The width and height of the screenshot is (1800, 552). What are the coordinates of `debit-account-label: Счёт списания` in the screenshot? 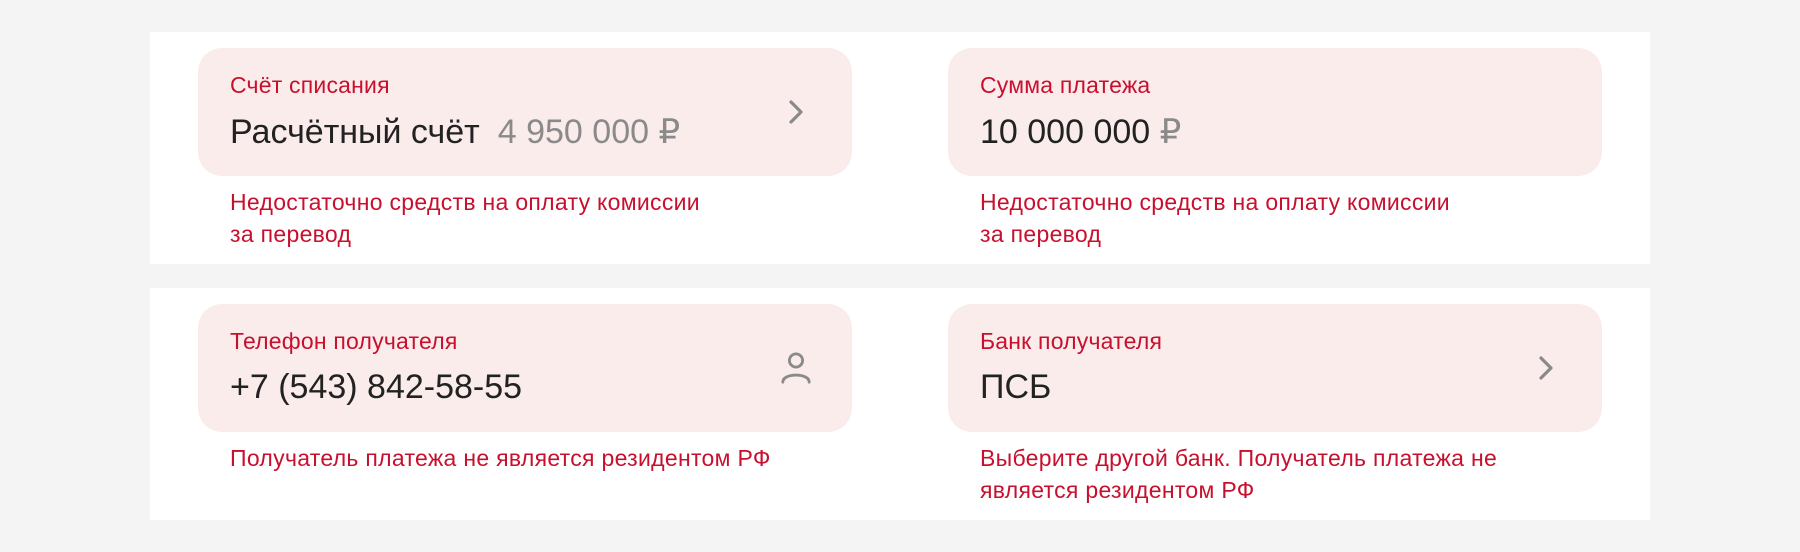 It's located at (310, 85).